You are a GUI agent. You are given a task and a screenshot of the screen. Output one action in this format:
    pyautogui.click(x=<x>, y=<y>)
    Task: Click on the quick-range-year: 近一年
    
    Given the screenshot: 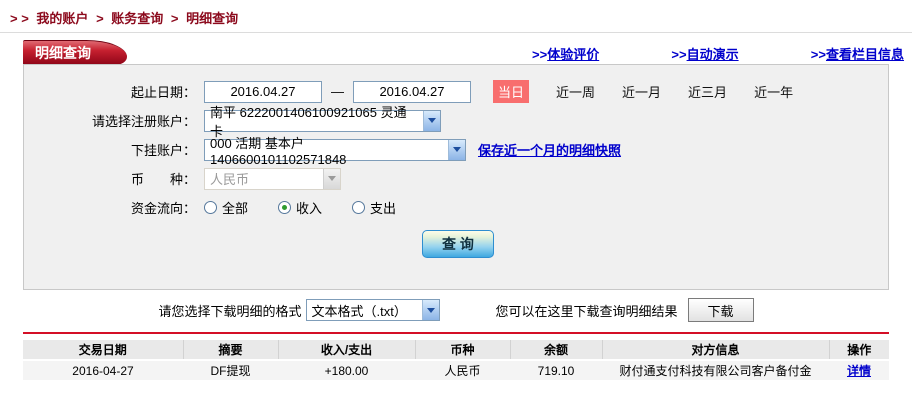 What is the action you would take?
    pyautogui.click(x=773, y=91)
    